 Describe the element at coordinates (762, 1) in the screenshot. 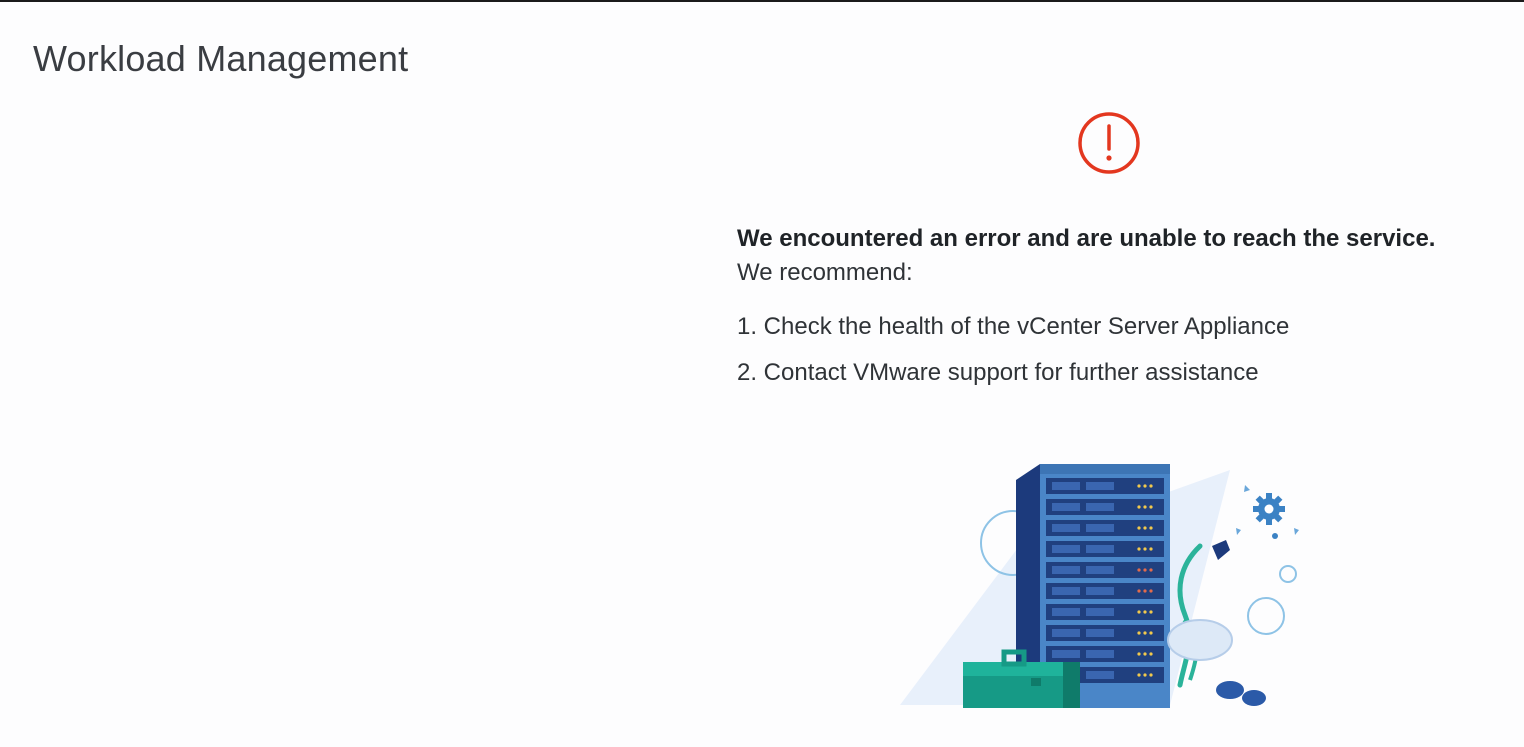

I see `window-top-border` at that location.